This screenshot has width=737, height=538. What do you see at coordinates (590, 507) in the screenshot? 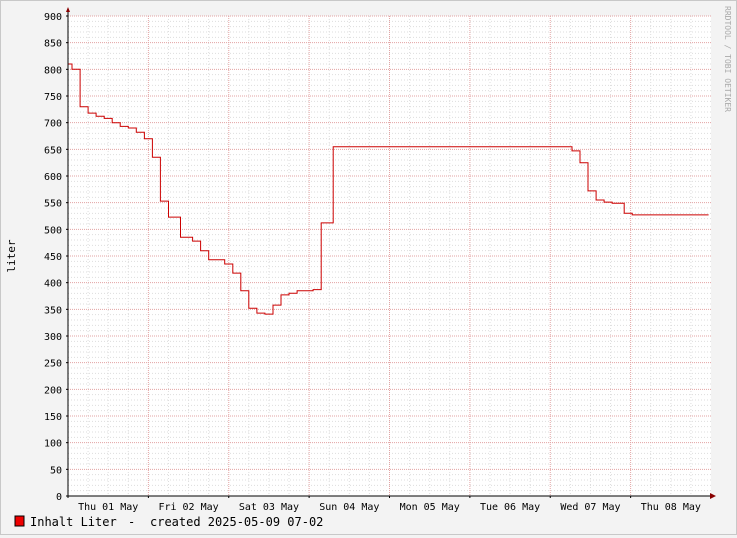
I see `x-tick-label: Wed 07 May` at bounding box center [590, 507].